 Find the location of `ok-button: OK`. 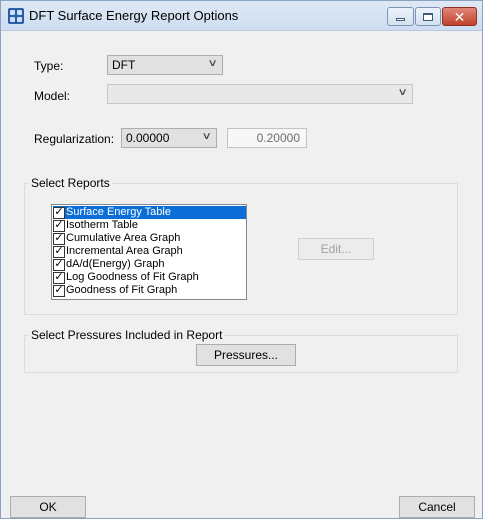

ok-button: OK is located at coordinates (48, 507).